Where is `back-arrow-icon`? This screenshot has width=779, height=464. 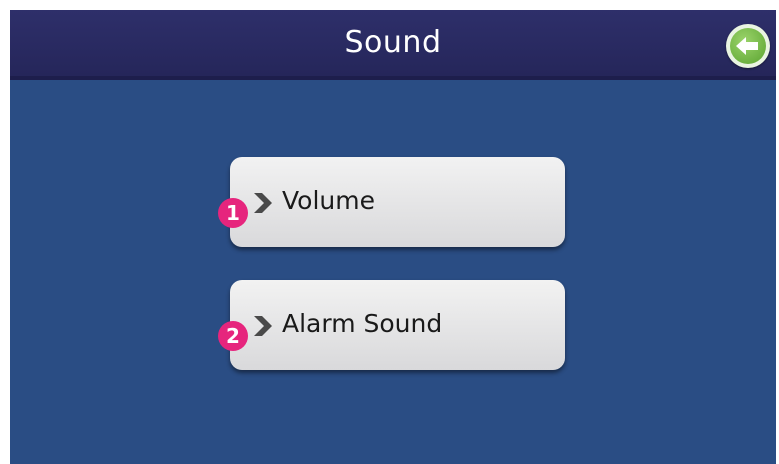
back-arrow-icon is located at coordinates (747, 46).